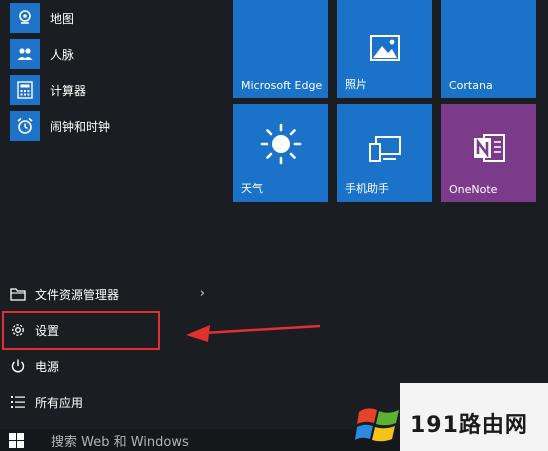 This screenshot has height=451, width=548. Describe the element at coordinates (112, 90) in the screenshot. I see `app-item-calculator: 计算器` at that location.